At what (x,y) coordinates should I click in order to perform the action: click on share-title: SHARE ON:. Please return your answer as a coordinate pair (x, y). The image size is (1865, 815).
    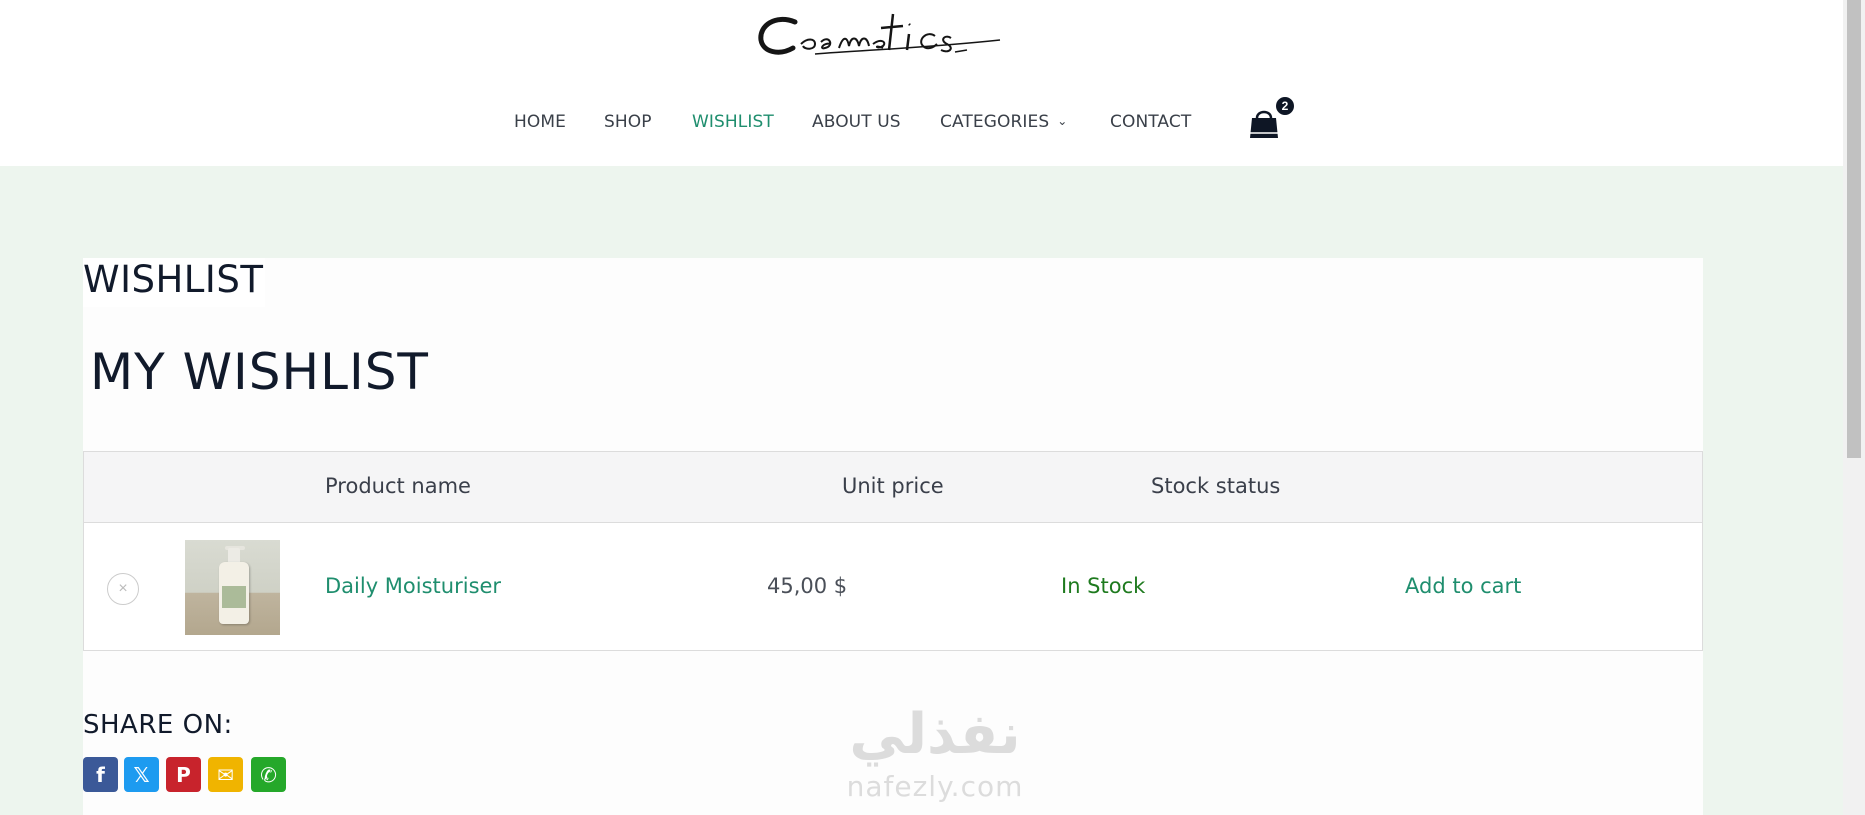
    Looking at the image, I should click on (158, 725).